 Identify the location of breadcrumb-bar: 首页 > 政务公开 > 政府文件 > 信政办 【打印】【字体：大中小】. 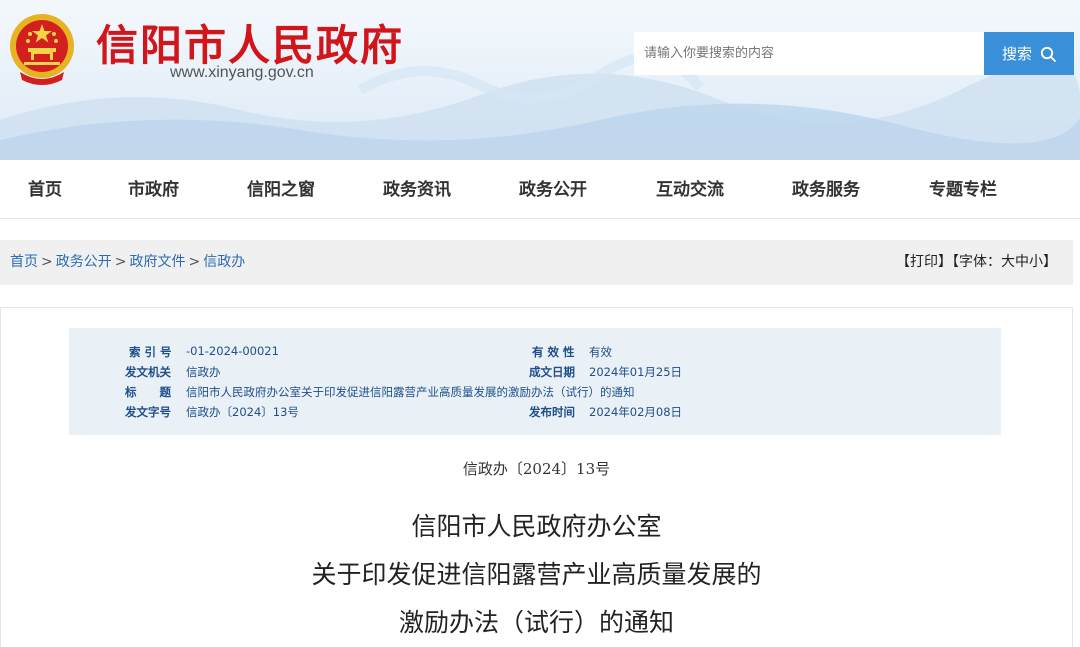
(536, 262).